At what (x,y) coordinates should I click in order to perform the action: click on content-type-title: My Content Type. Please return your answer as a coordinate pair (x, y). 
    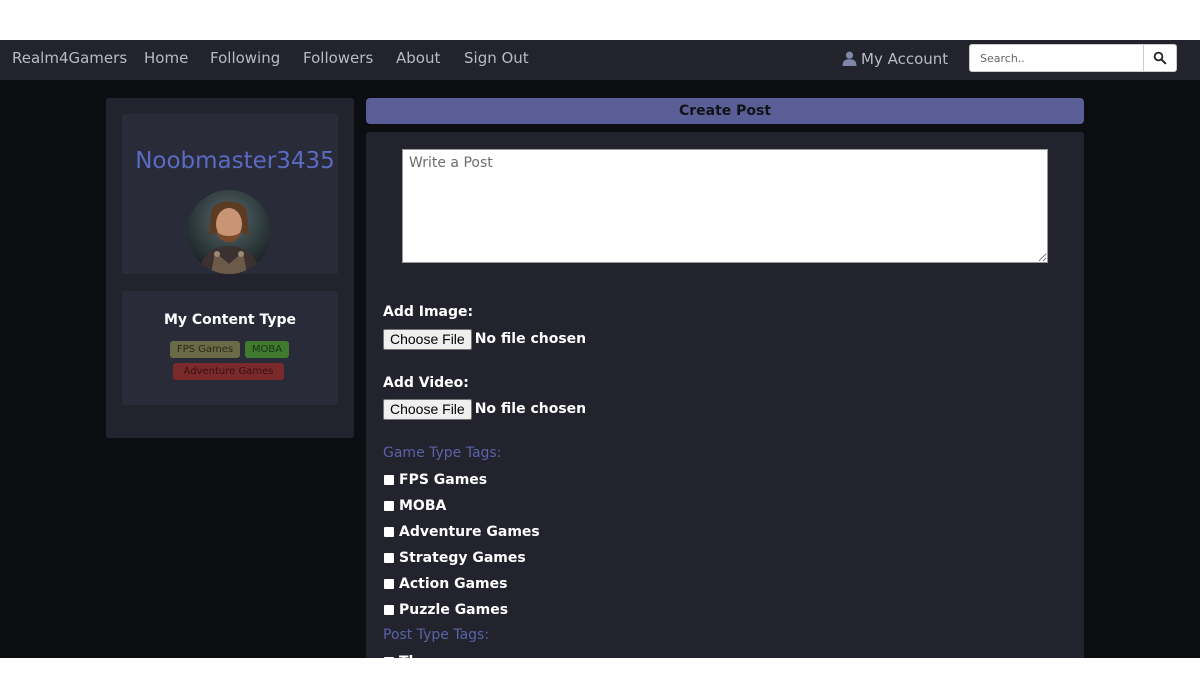
    Looking at the image, I should click on (230, 320).